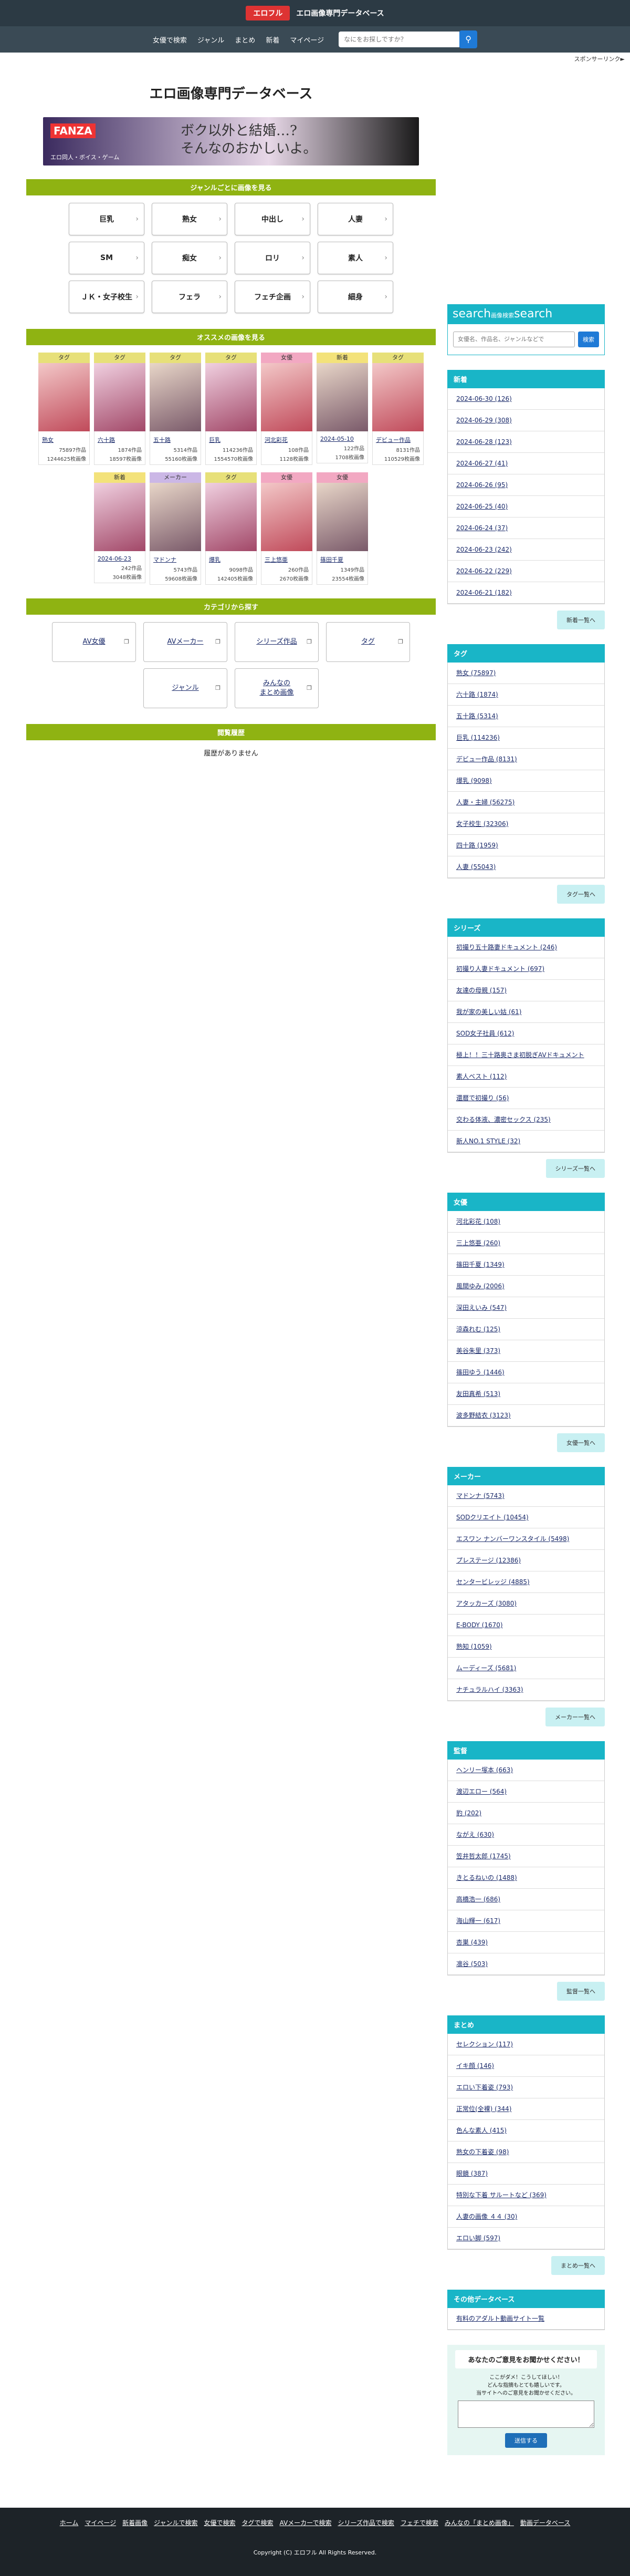 This screenshot has width=630, height=2576. What do you see at coordinates (480, 1264) in the screenshot?
I see `sidebar-item-link: 篠田千夏 (1349)` at bounding box center [480, 1264].